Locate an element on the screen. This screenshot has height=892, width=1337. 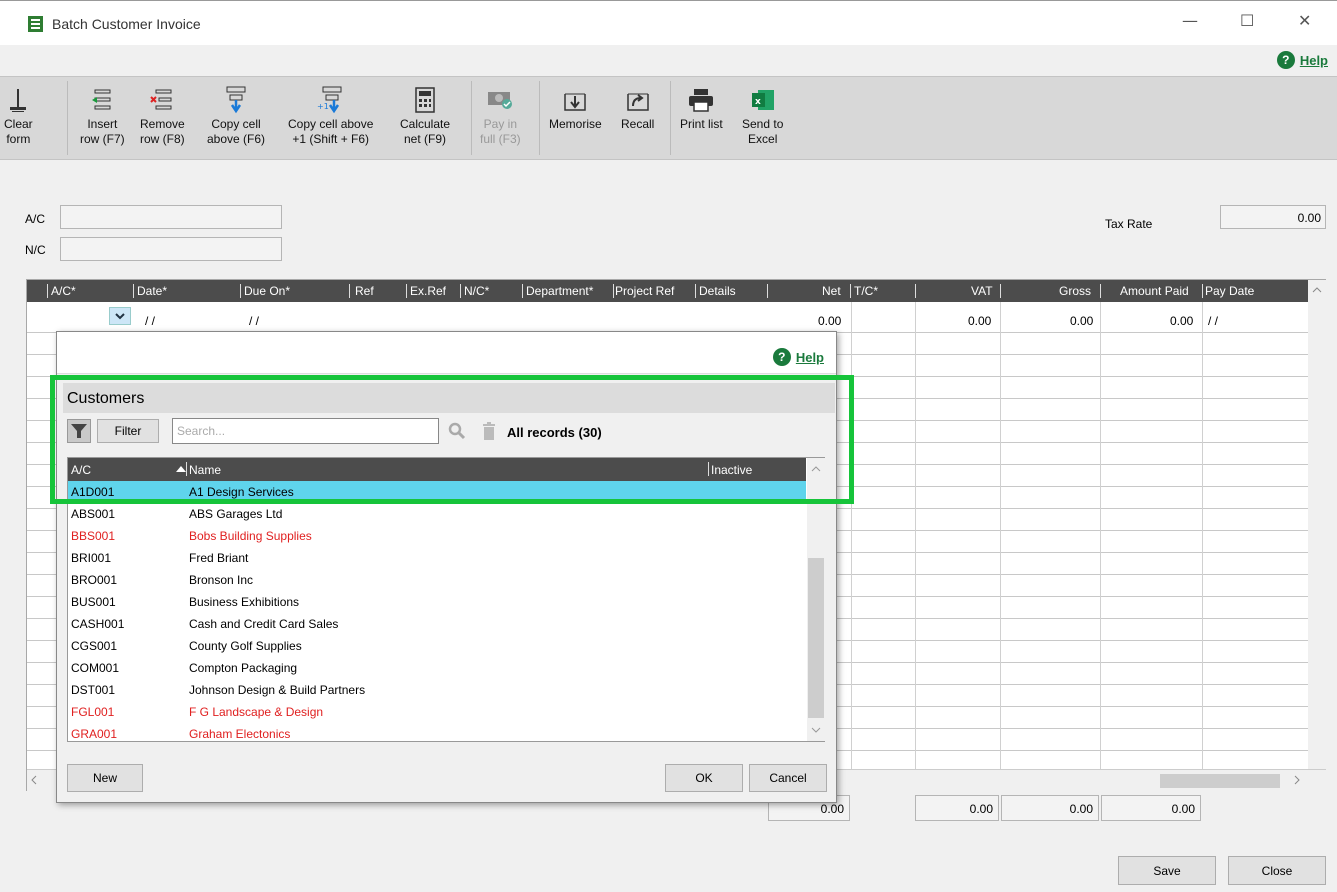
pay-in-full-button: Pay in full (F3) is located at coordinates (500, 115).